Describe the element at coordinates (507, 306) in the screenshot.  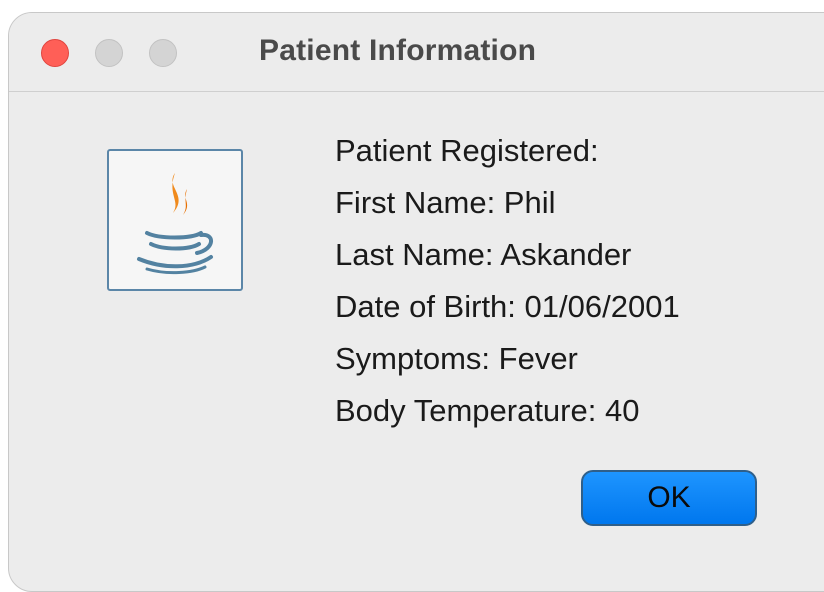
I see `message-line-date-of-birth: Date of Birth: 01/06/2001` at that location.